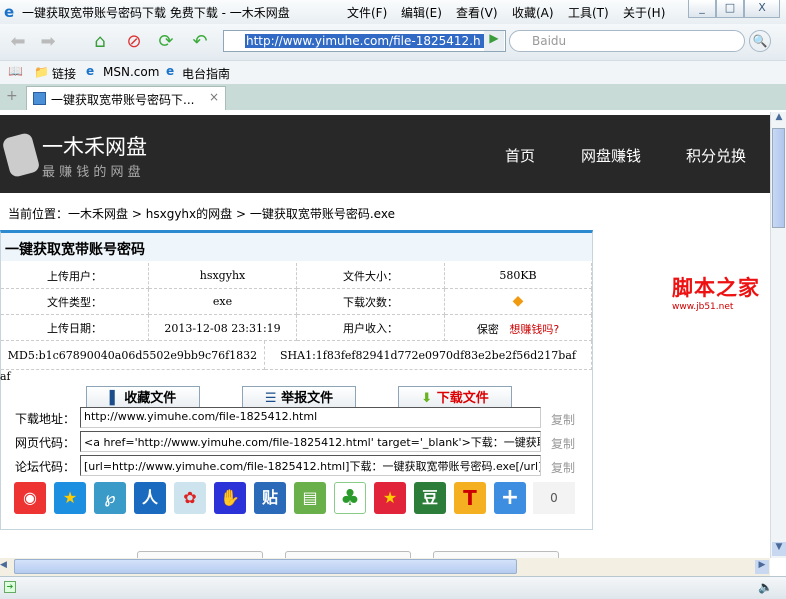  I want to click on status-bar: ➔ 🔈, so click(393, 587).